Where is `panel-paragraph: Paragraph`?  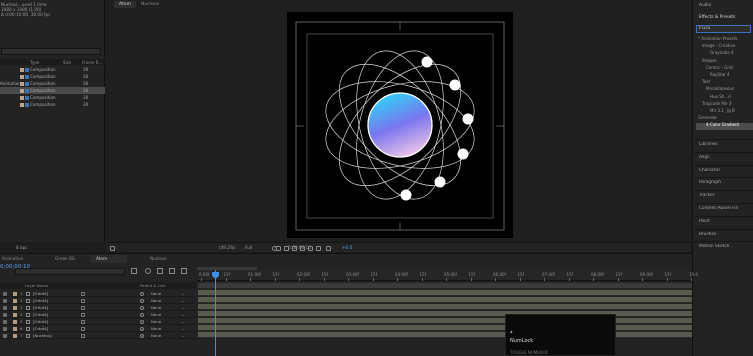
panel-paragraph: Paragraph is located at coordinates (710, 182).